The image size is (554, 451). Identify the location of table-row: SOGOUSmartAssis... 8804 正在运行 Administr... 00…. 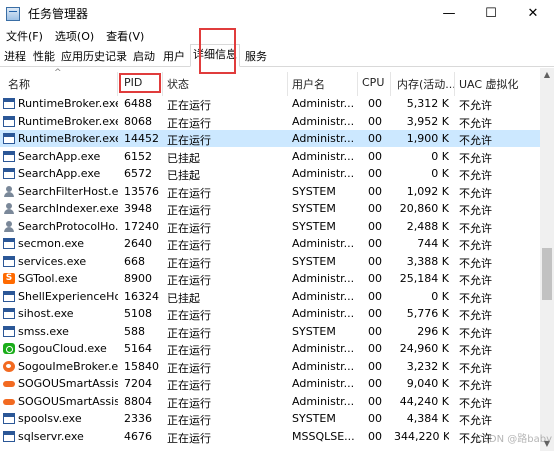
(270, 401).